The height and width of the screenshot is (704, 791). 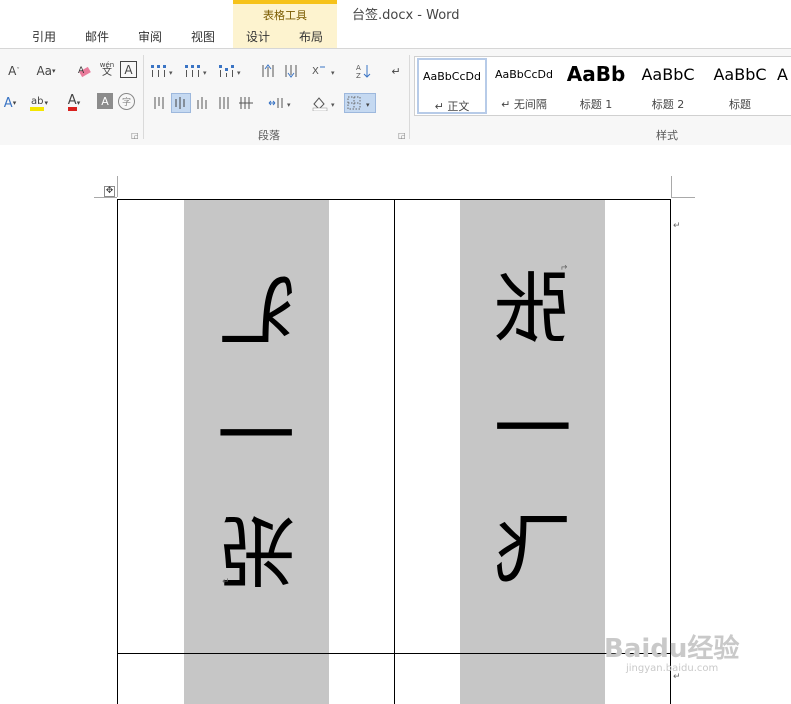 I want to click on tab-table-layout: 布局, so click(x=311, y=36).